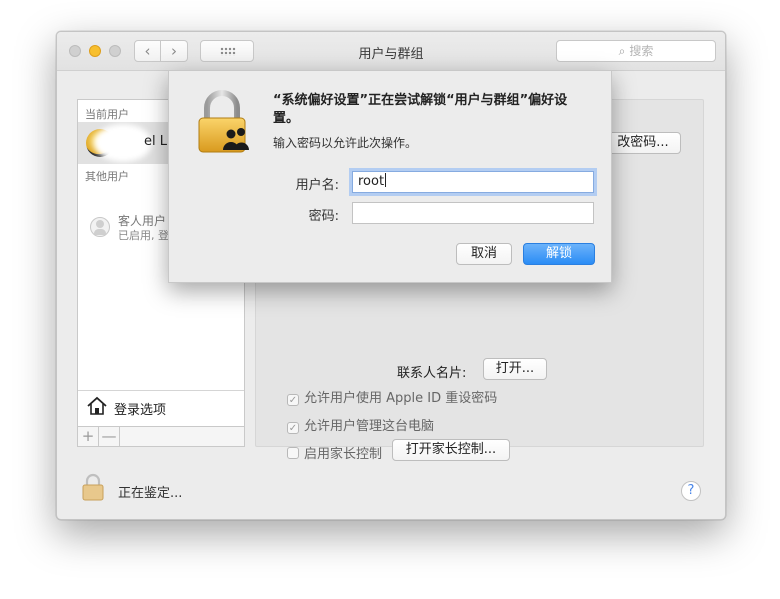 This screenshot has width=780, height=599. Describe the element at coordinates (641, 51) in the screenshot. I see `search-placeholder: 搜索` at that location.